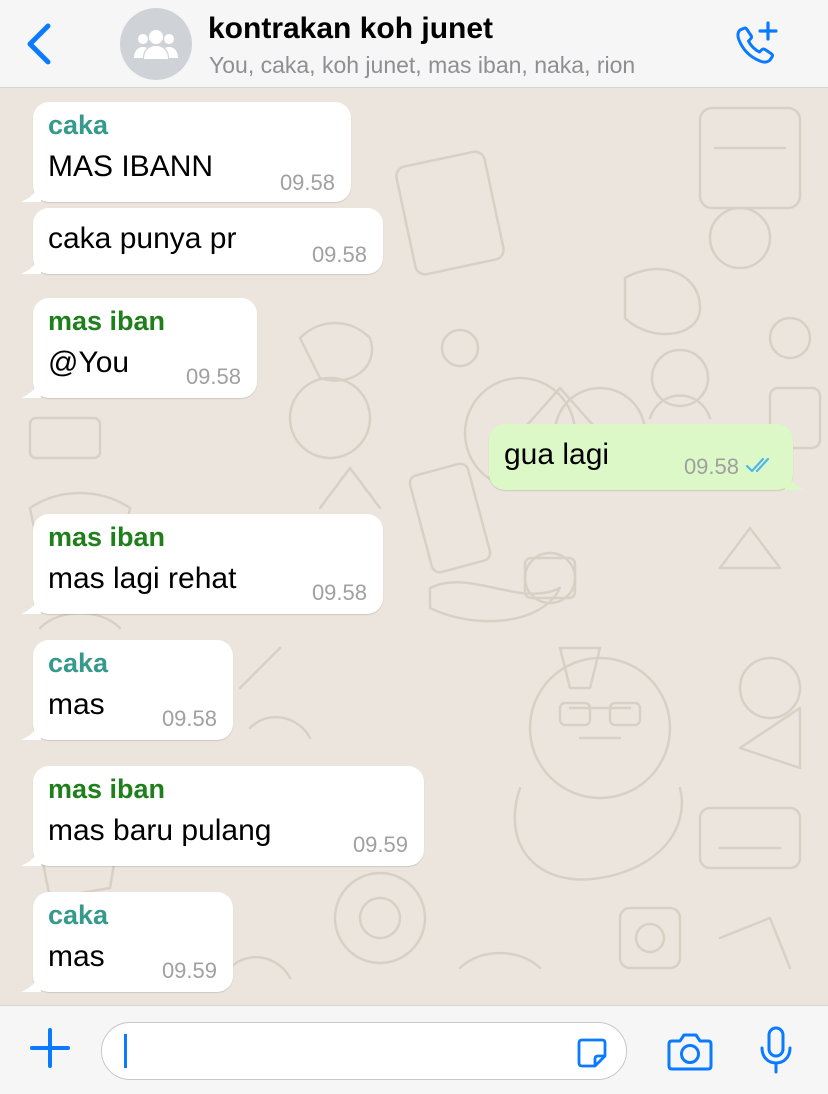  I want to click on voice-record-button, so click(776, 1051).